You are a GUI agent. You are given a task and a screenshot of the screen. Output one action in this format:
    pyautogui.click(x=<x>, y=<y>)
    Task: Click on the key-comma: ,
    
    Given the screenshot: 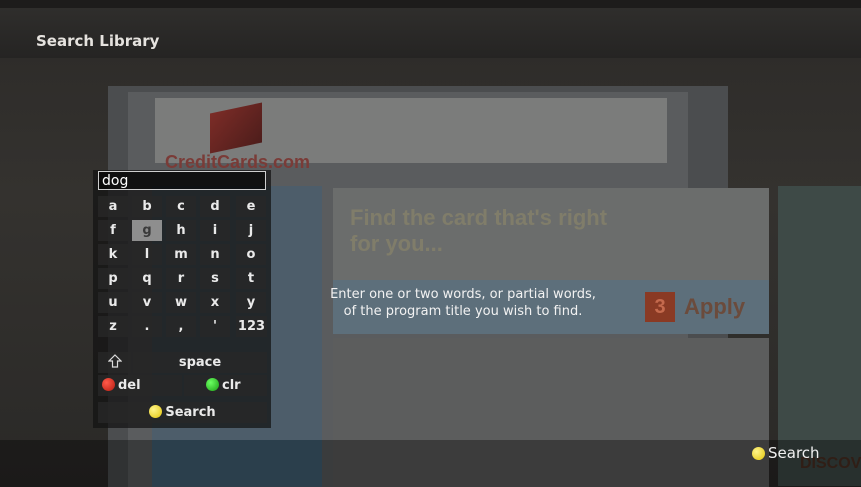 What is the action you would take?
    pyautogui.click(x=181, y=326)
    